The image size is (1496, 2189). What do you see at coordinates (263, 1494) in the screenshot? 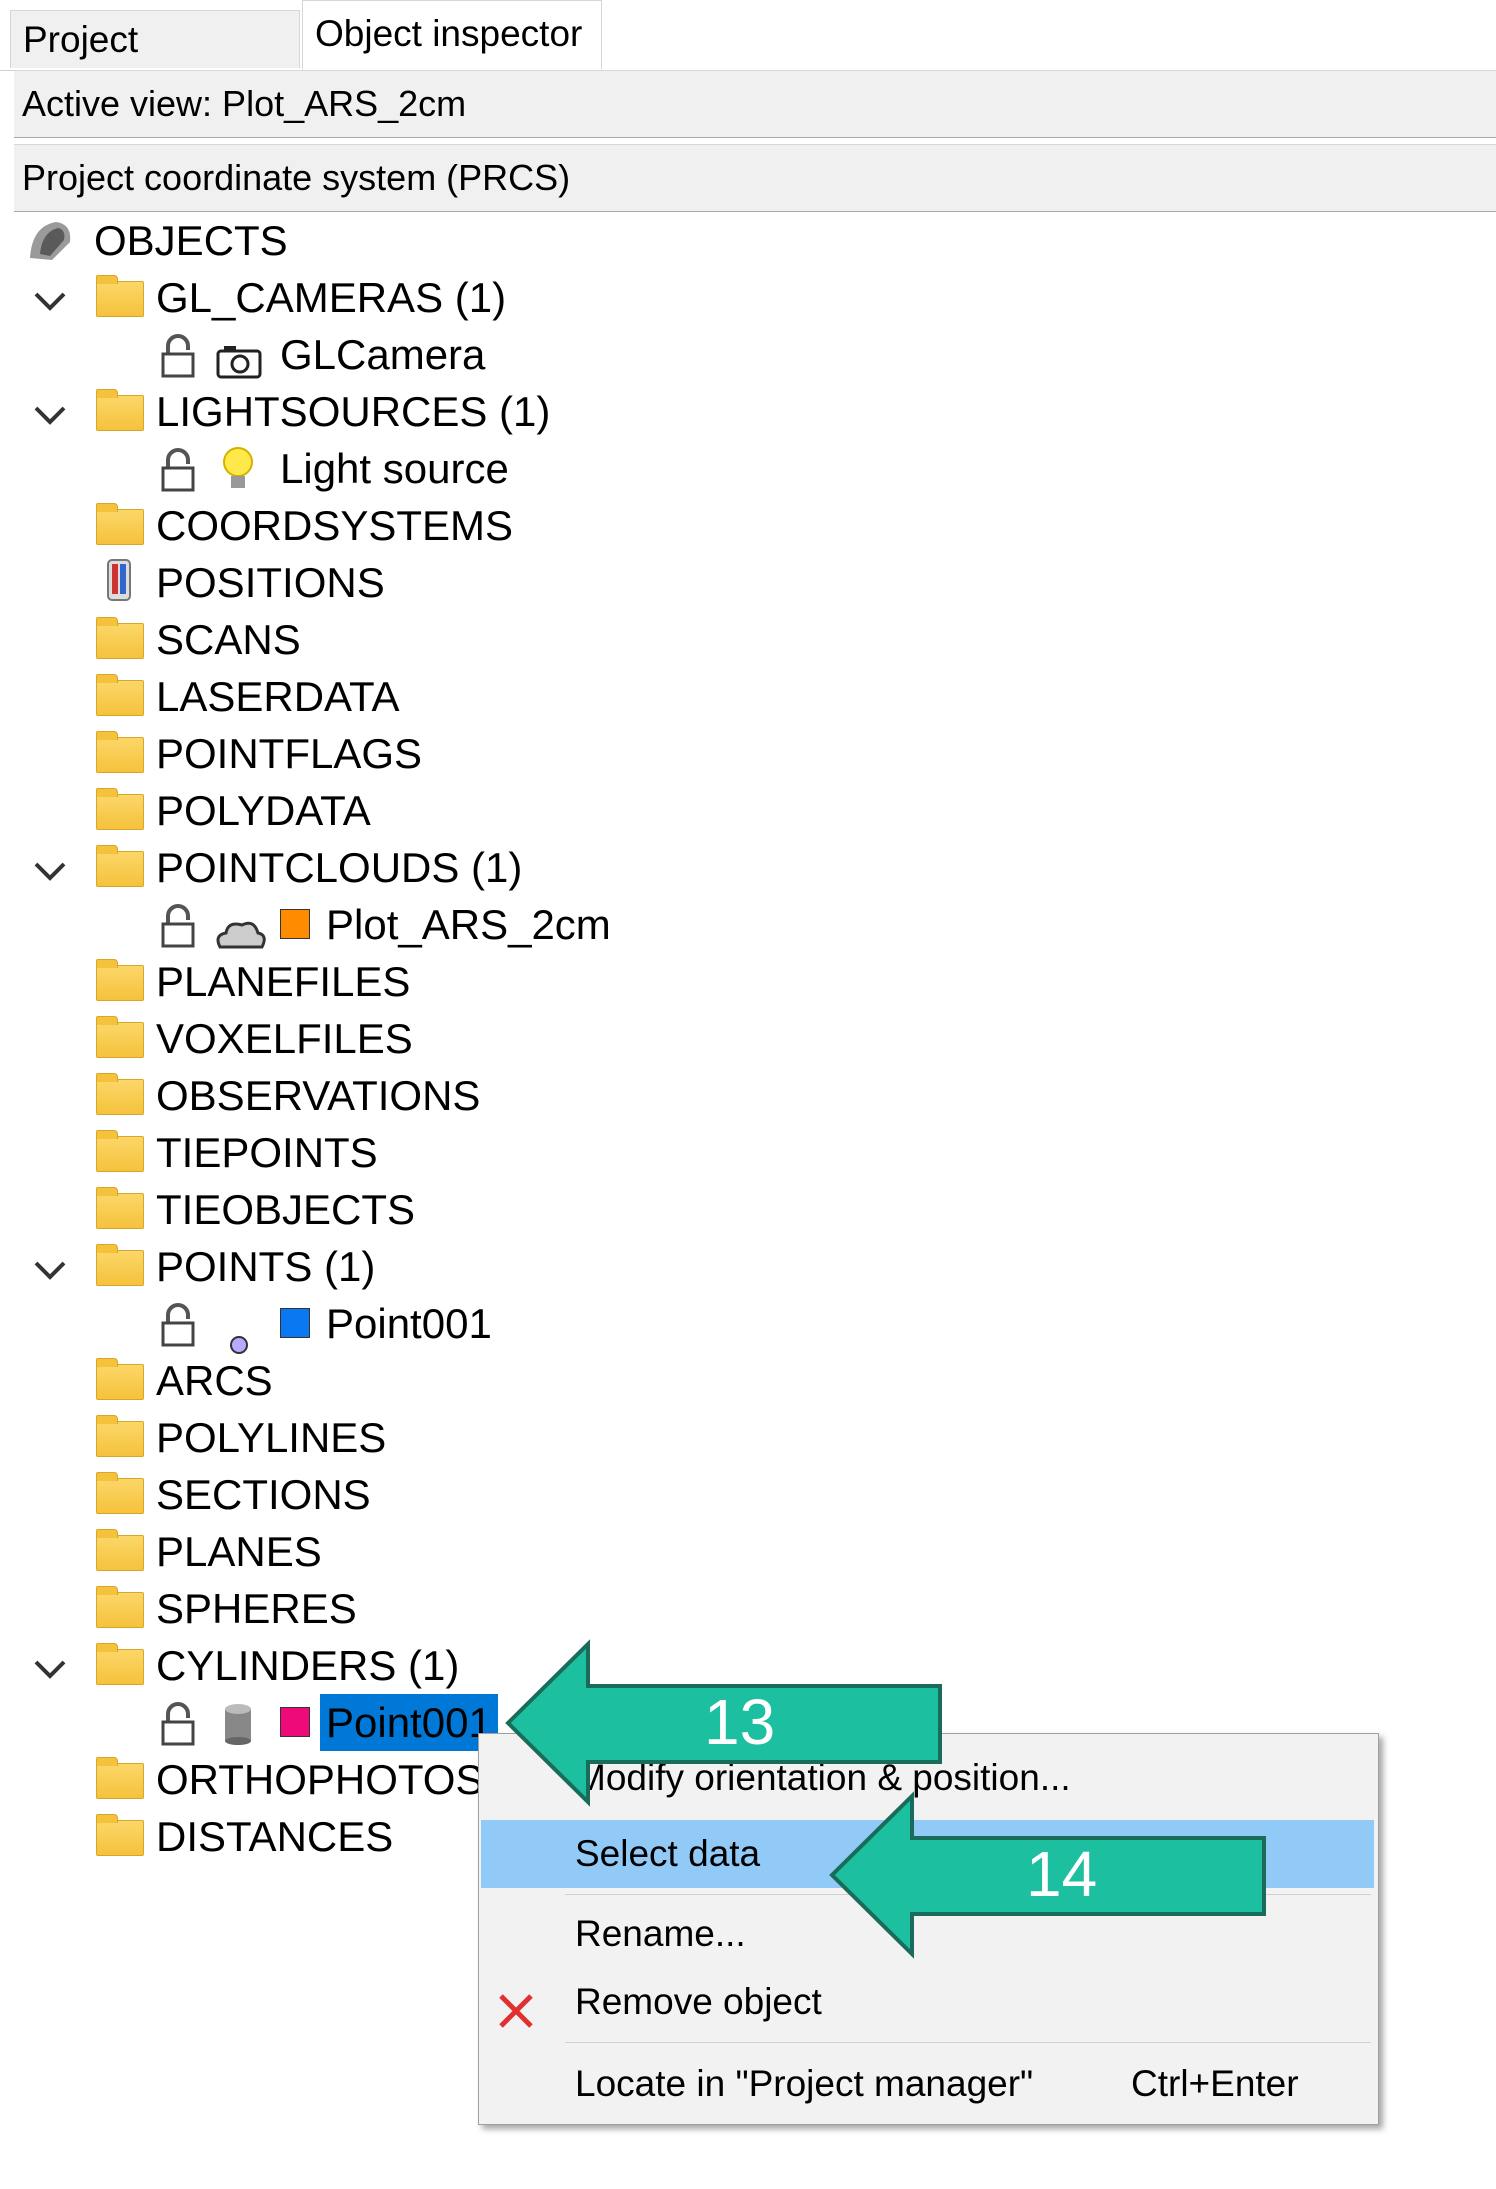
I see `folder-label: SECTIONS` at bounding box center [263, 1494].